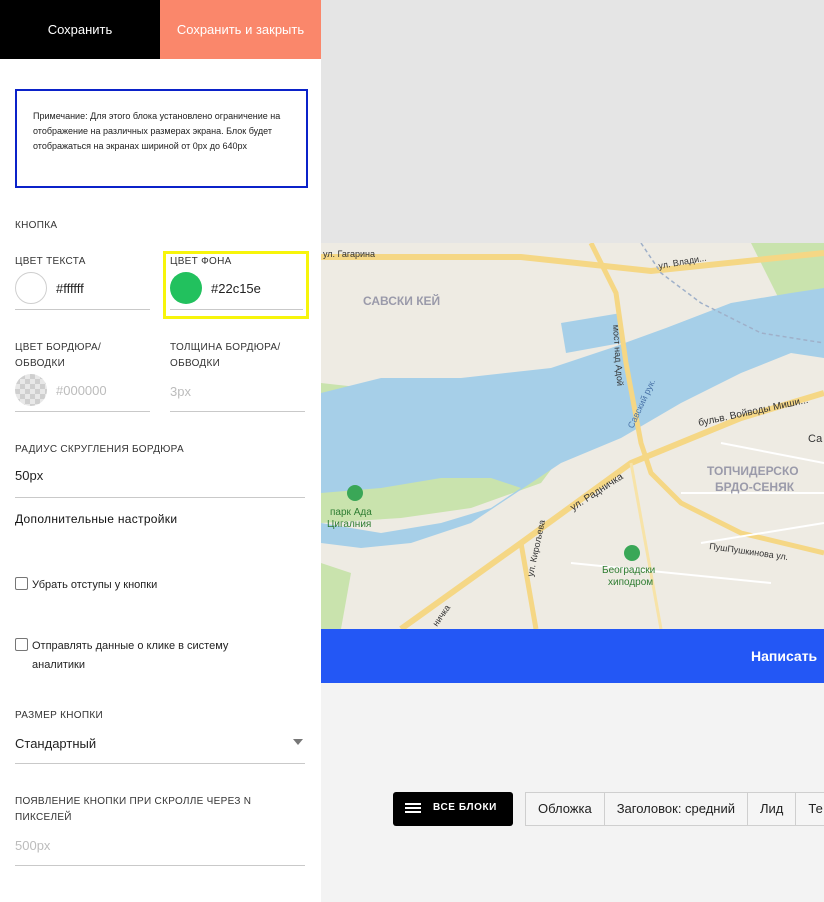  I want to click on map-label-gagarina: ул. Гагарина, so click(349, 254).